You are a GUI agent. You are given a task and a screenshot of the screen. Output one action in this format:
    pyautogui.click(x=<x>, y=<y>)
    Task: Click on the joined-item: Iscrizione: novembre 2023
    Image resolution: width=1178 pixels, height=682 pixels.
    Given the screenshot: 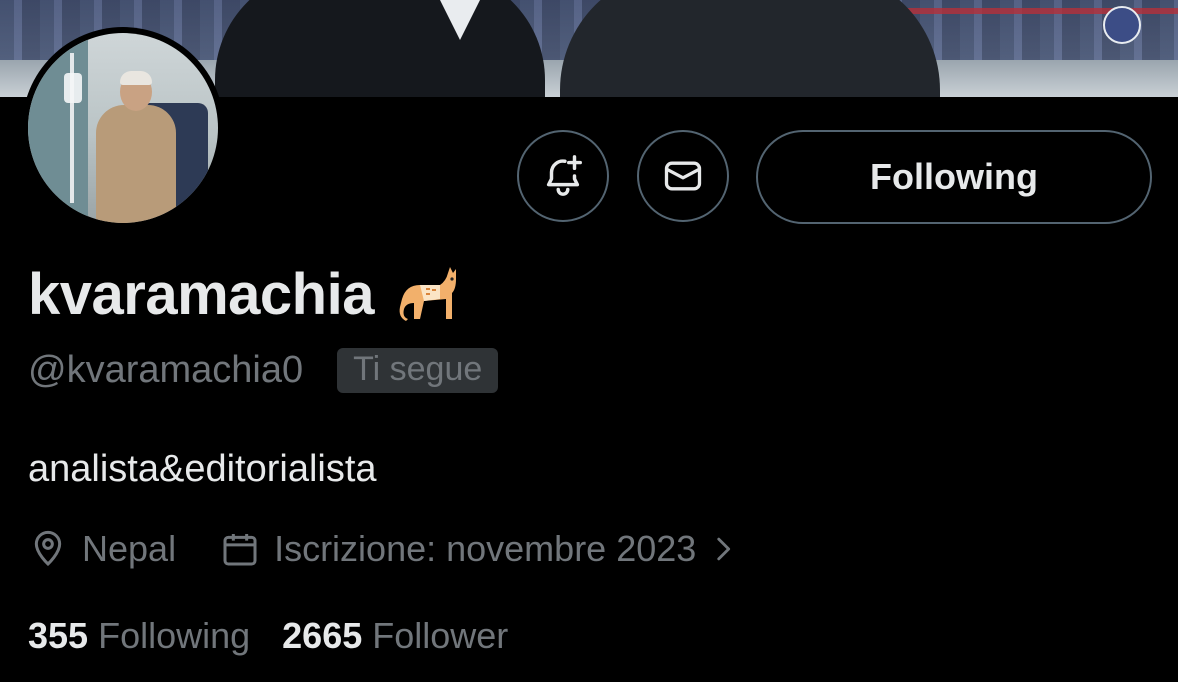 What is the action you would take?
    pyautogui.click(x=480, y=549)
    